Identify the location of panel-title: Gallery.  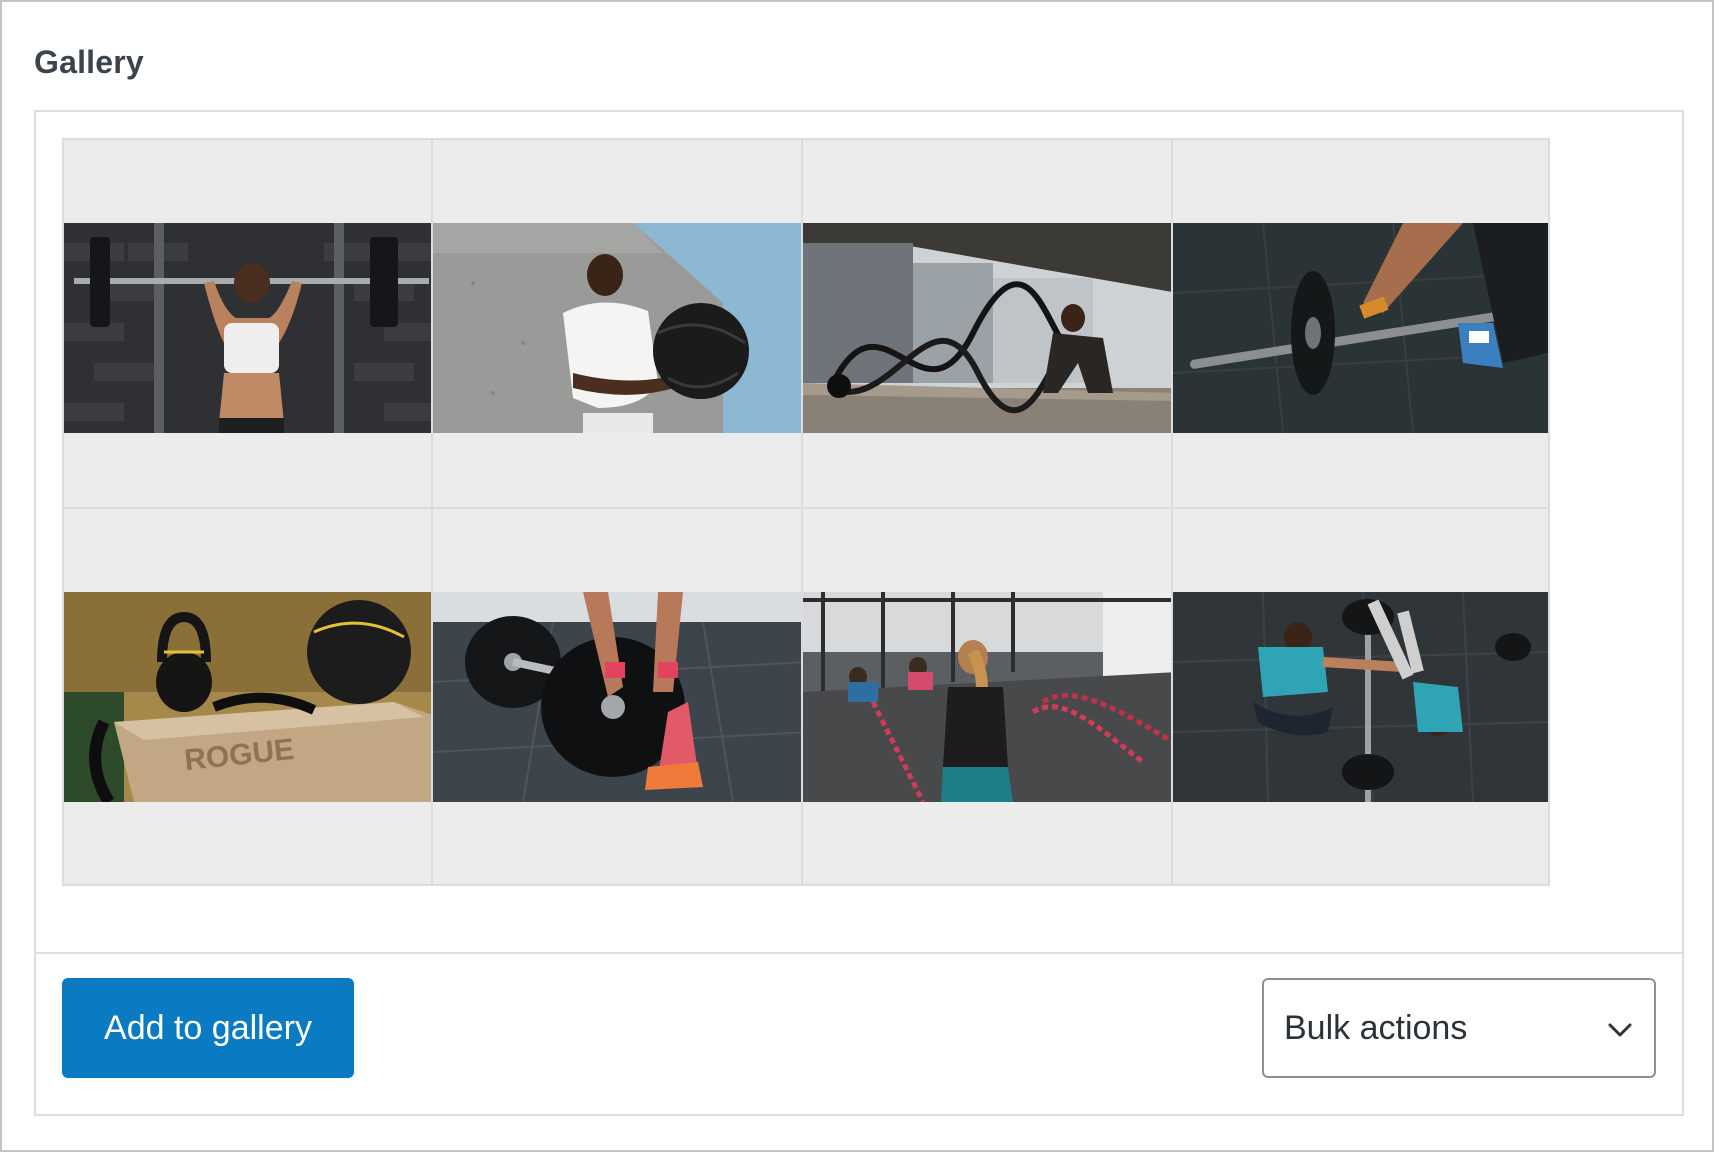
(89, 62).